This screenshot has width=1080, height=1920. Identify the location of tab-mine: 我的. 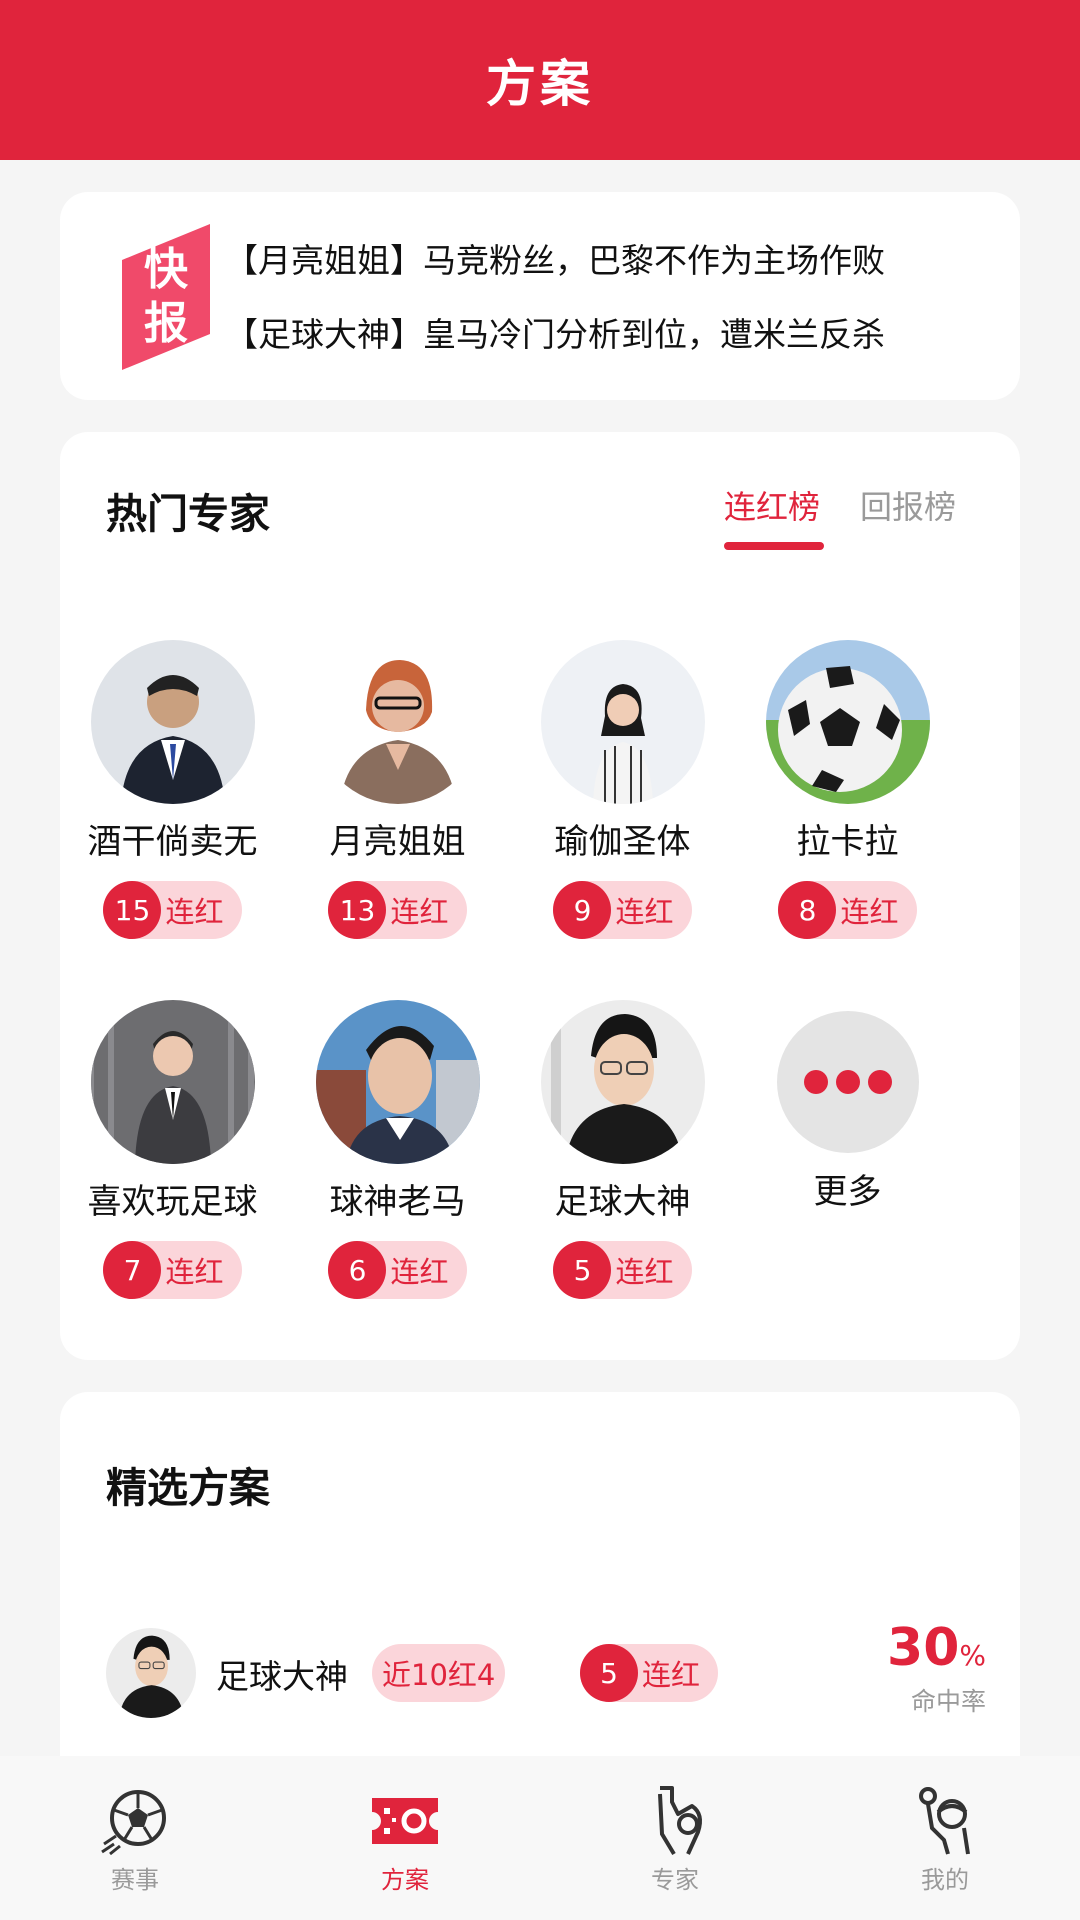
(945, 1839).